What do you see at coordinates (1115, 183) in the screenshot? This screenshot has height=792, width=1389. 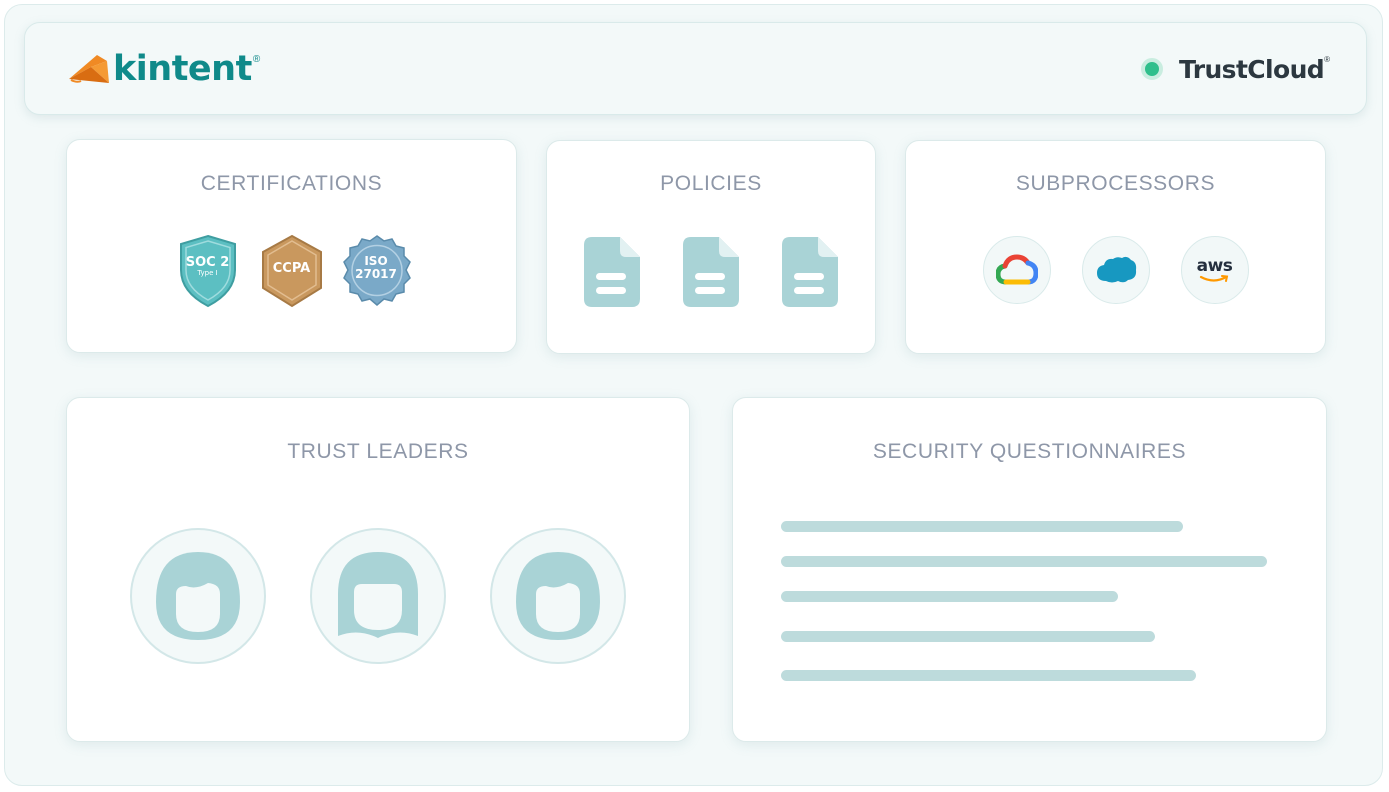 I see `card-title: SUBPROCESSORS` at bounding box center [1115, 183].